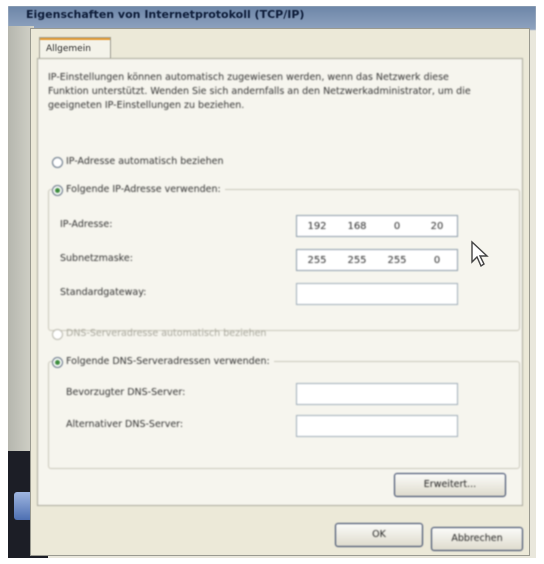 Image resolution: width=544 pixels, height=564 pixels. Describe the element at coordinates (317, 260) in the screenshot. I see `subnet-octet-1: 255` at that location.